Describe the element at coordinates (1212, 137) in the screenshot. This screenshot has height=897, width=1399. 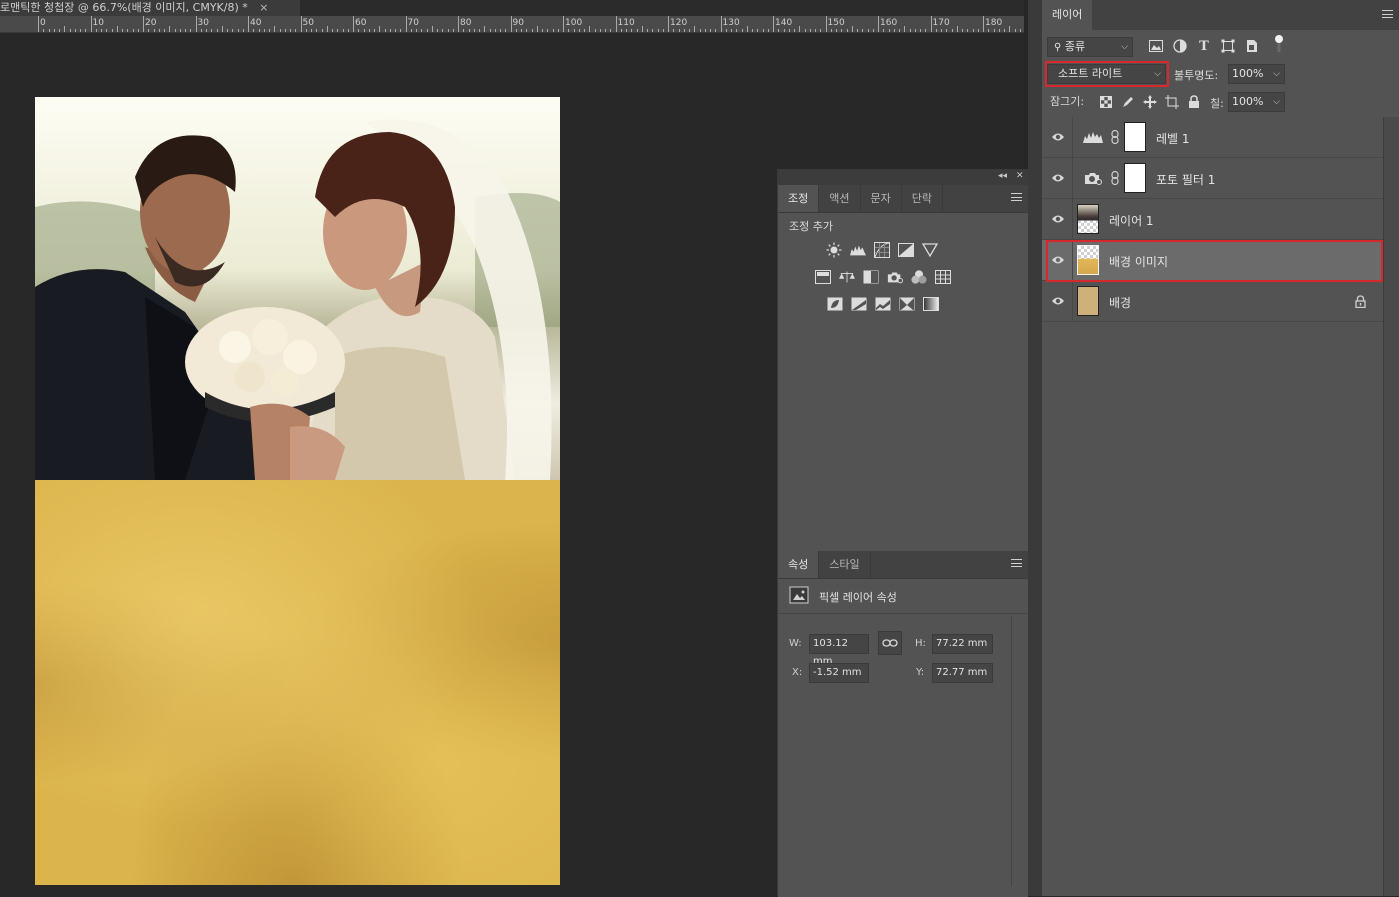
I see `layer-row-levels: 레벨 1` at that location.